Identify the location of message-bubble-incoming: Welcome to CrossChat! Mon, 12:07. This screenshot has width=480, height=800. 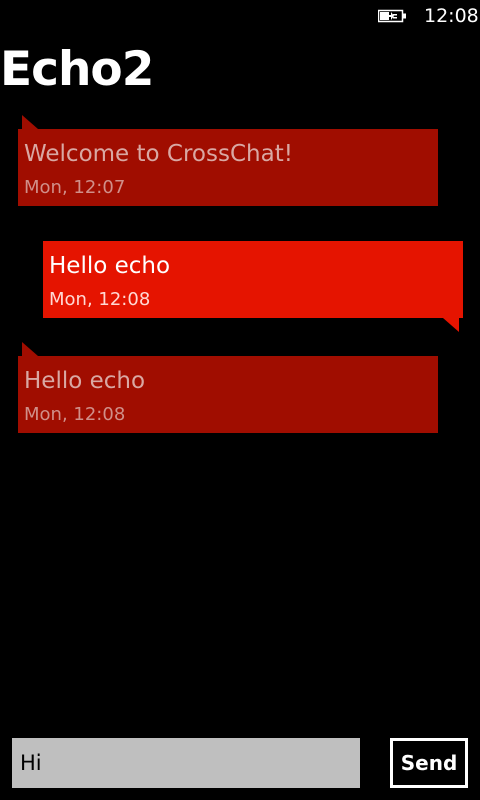
(228, 160).